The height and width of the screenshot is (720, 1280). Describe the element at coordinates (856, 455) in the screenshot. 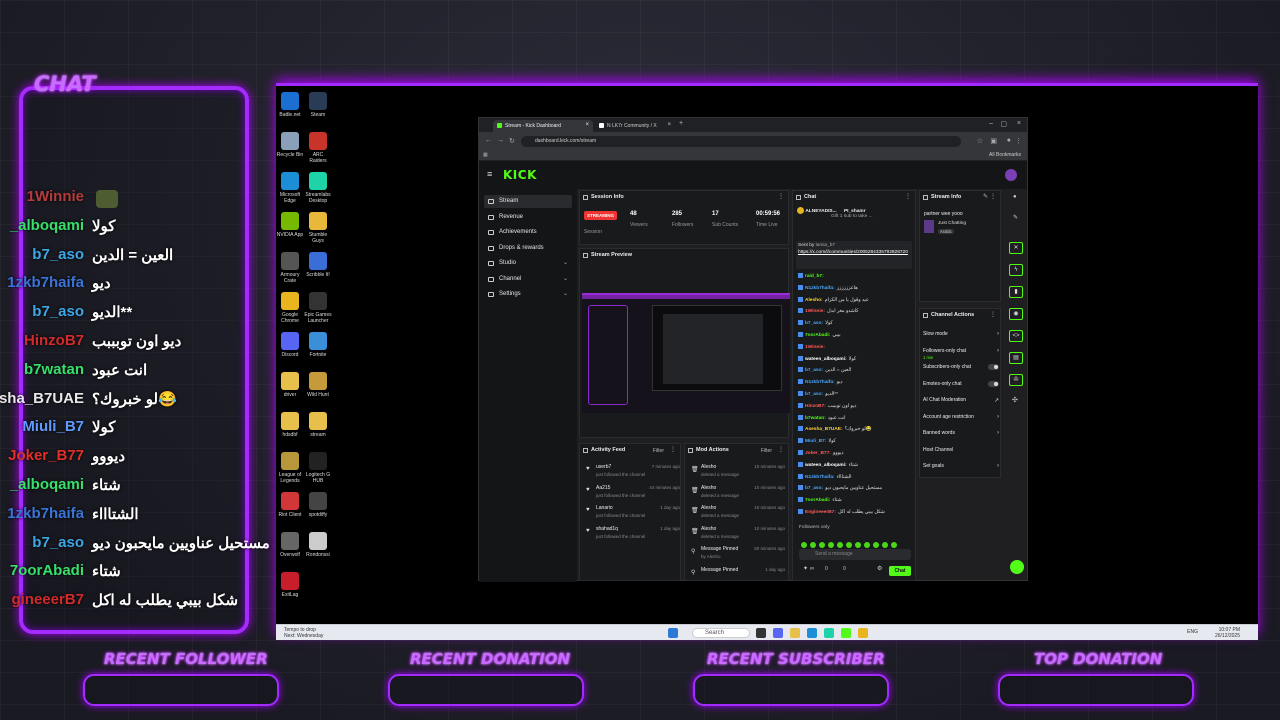

I see `chat-message: Joker_B77: ديووو` at that location.